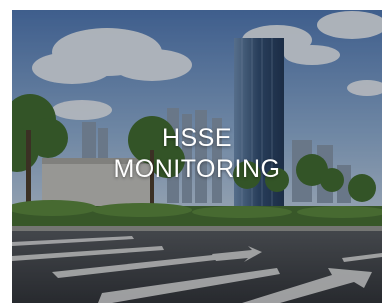 The image size is (382, 303). Describe the element at coordinates (197, 169) in the screenshot. I see `tile-title-line2: MONITORING` at that location.